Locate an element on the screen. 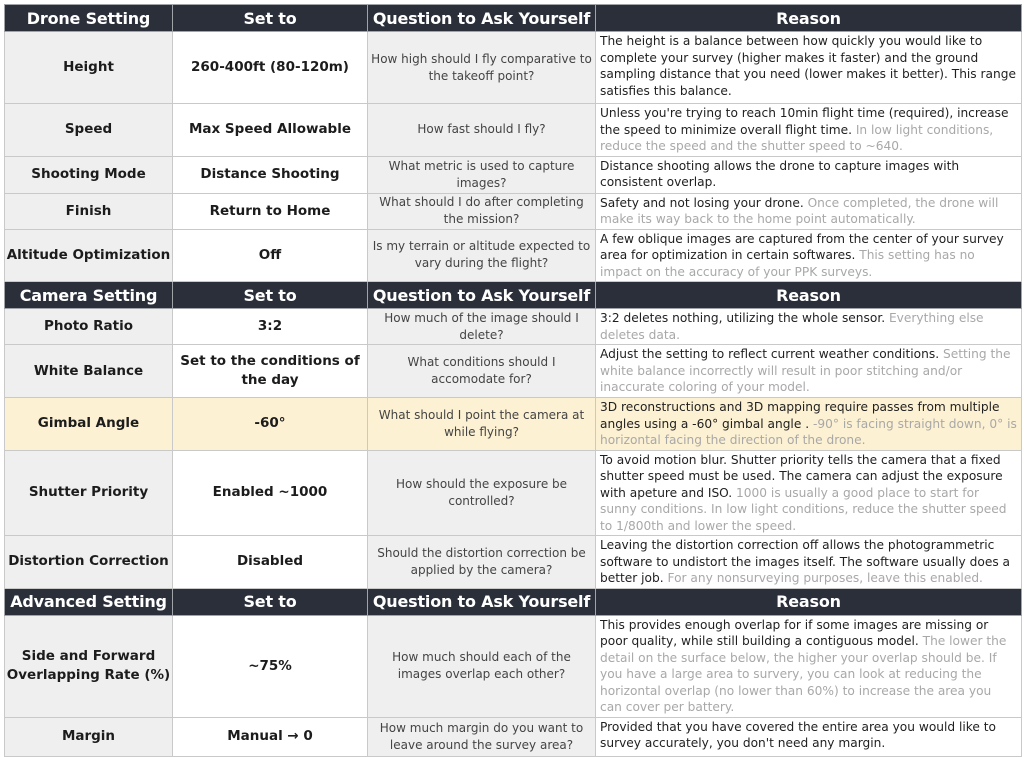 This screenshot has height=757, width=1024. question-text: What conditions should I accomodate for? is located at coordinates (481, 371).